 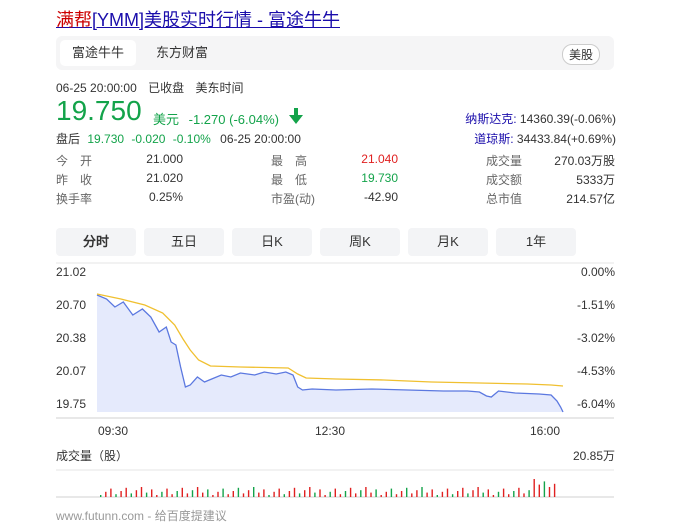 I want to click on volume-label: 成交量（股）, so click(x=92, y=456).